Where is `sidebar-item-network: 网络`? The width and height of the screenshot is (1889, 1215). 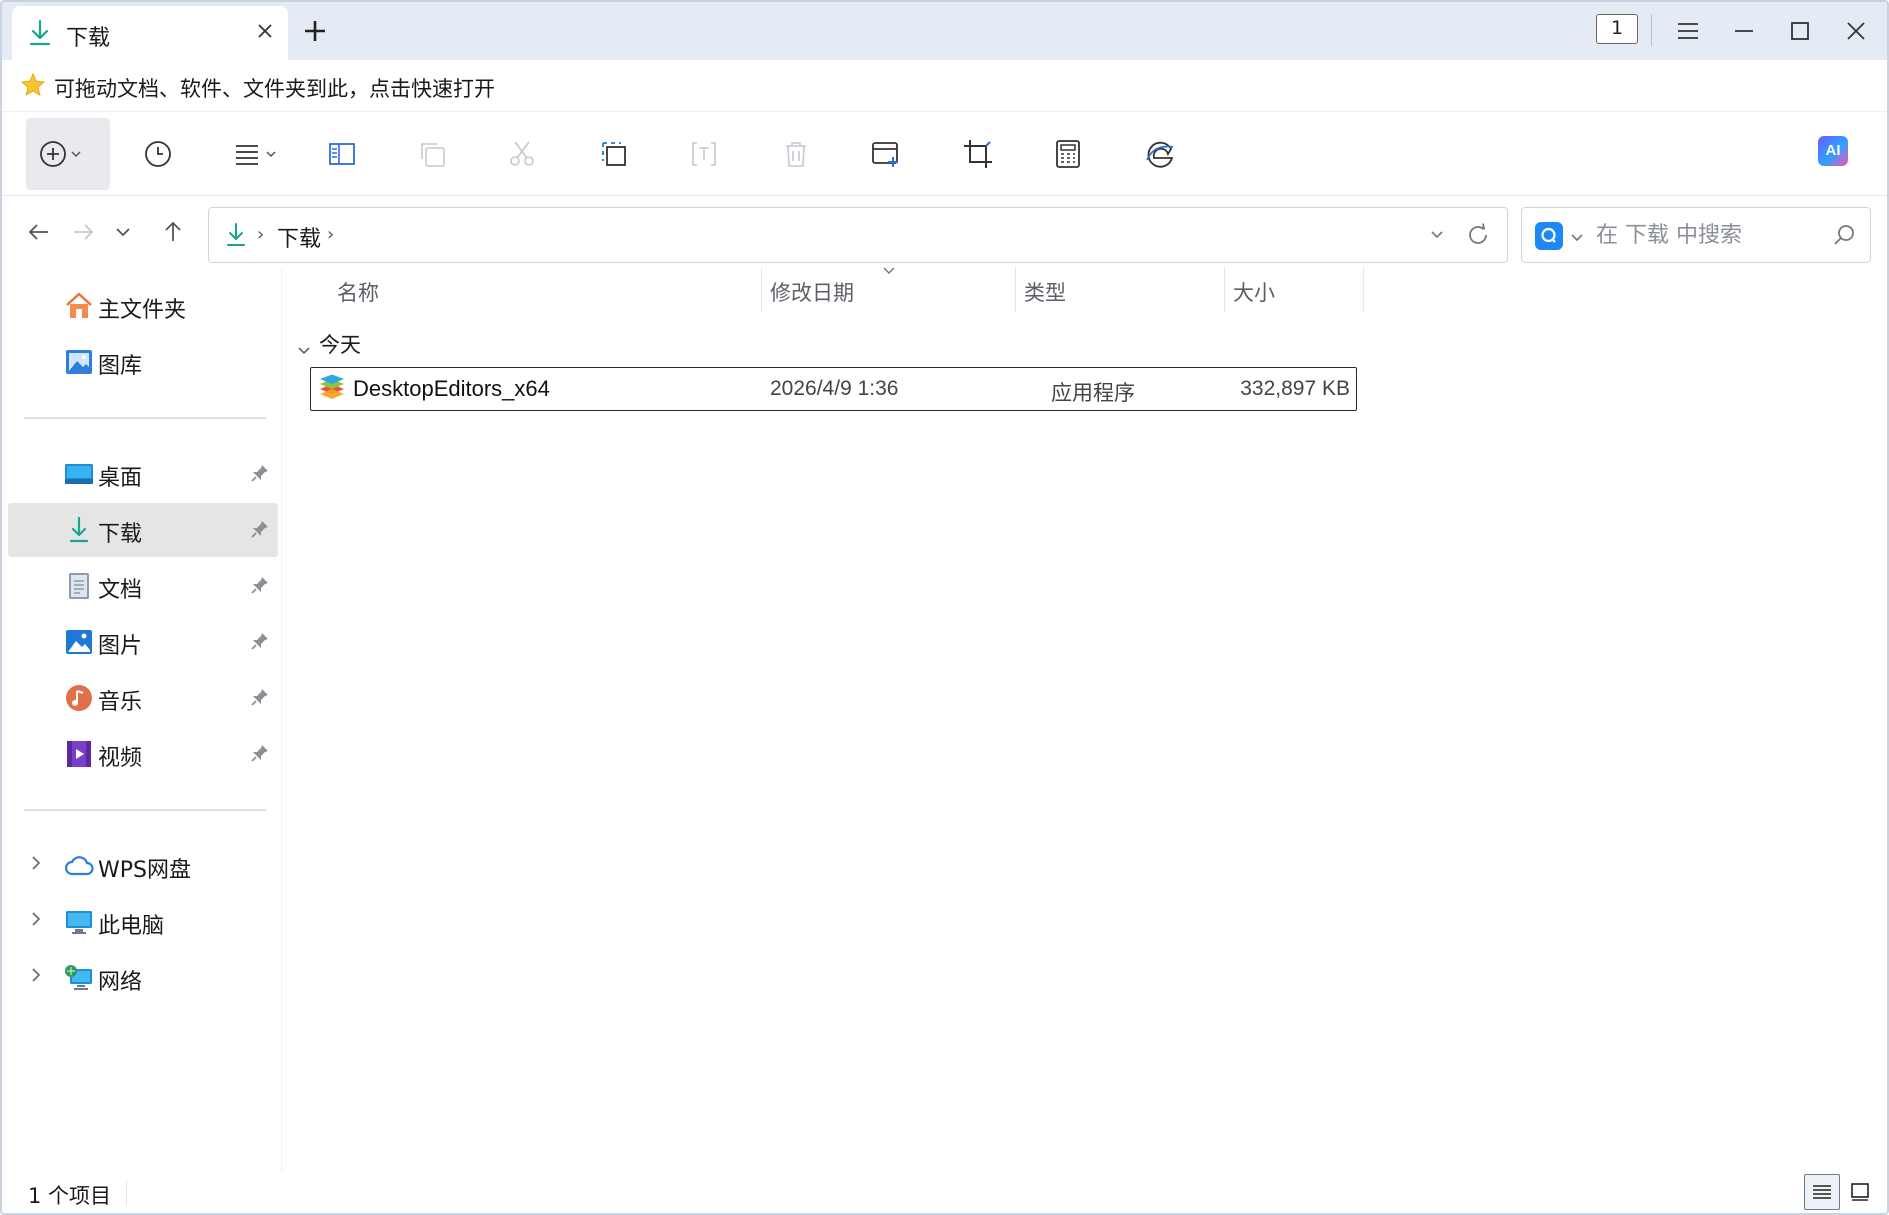 sidebar-item-network: 网络 is located at coordinates (143, 978).